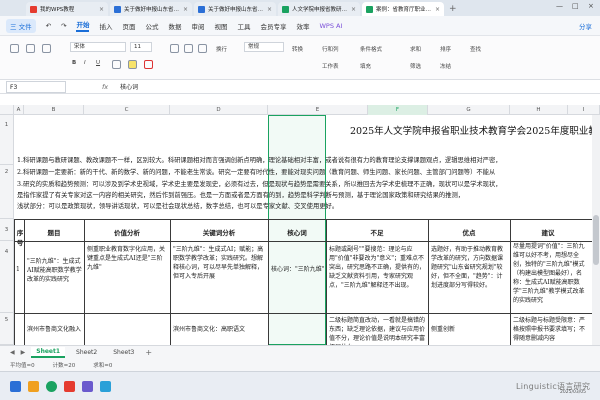 This screenshot has width=600, height=400. Describe the element at coordinates (330, 66) in the screenshot. I see `worksheet-button: 工作表` at that location.